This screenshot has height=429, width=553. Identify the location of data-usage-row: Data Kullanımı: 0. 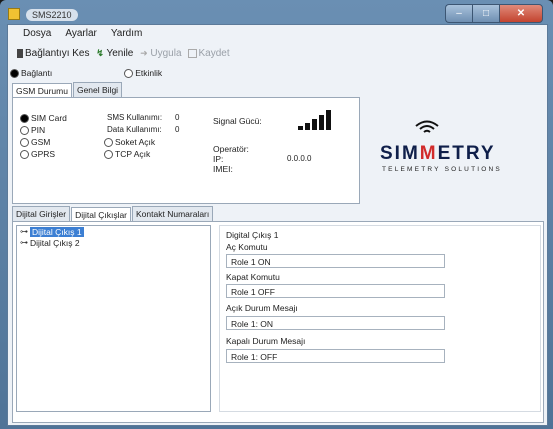
(143, 130).